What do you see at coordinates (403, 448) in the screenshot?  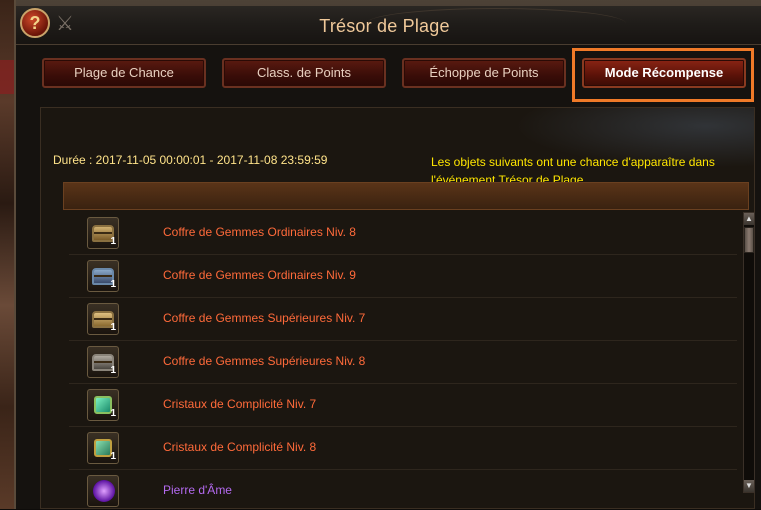 I see `list-item: 1 Cristaux de Complicité Niv. 8` at bounding box center [403, 448].